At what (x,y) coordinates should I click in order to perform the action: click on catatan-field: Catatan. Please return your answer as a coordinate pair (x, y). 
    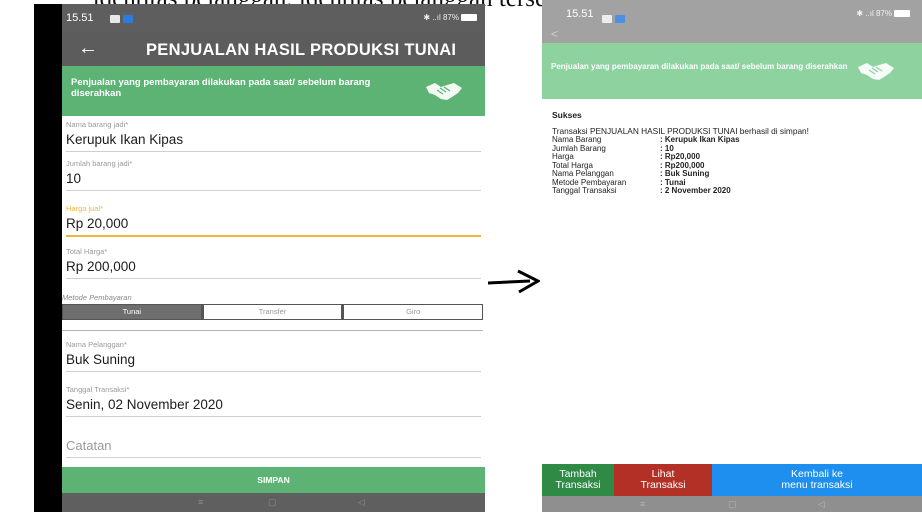
    Looking at the image, I should click on (273, 448).